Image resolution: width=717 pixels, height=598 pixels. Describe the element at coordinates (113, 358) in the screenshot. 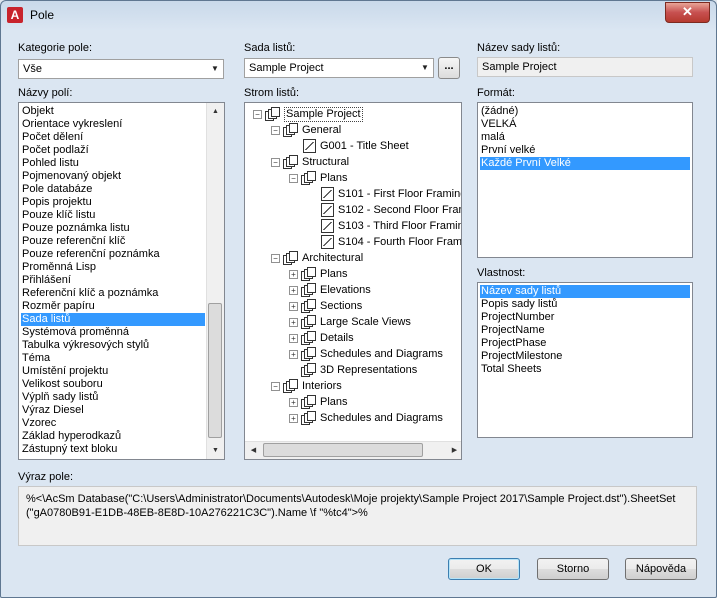

I see `list-item: Téma` at that location.